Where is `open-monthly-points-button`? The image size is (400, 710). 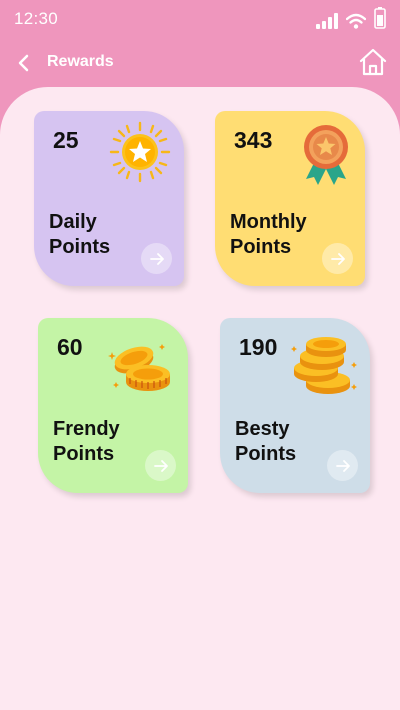 open-monthly-points-button is located at coordinates (337, 258).